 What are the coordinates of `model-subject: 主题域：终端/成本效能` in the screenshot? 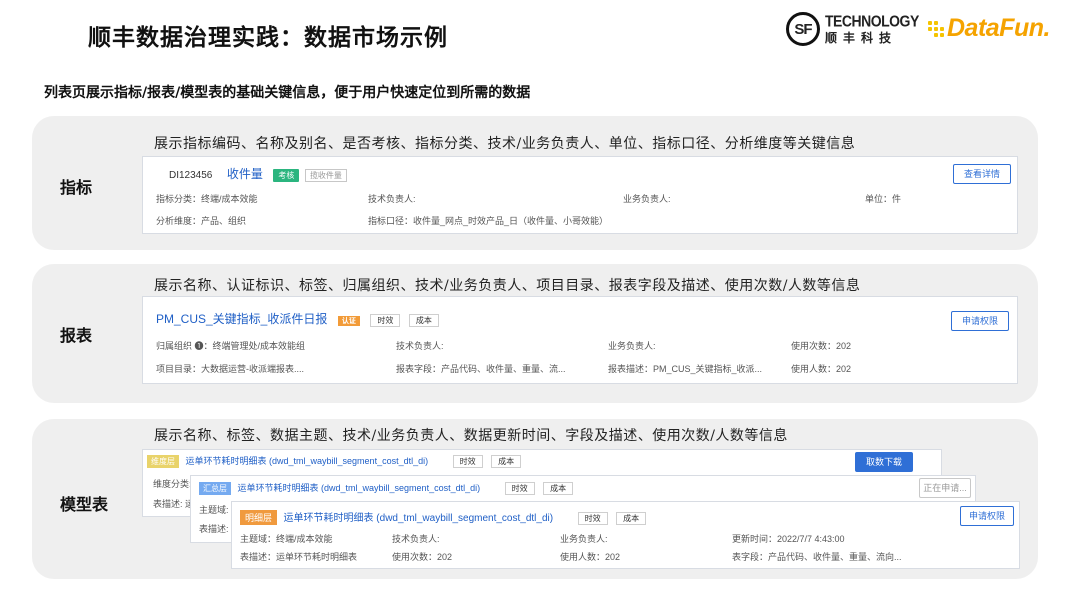 It's located at (286, 539).